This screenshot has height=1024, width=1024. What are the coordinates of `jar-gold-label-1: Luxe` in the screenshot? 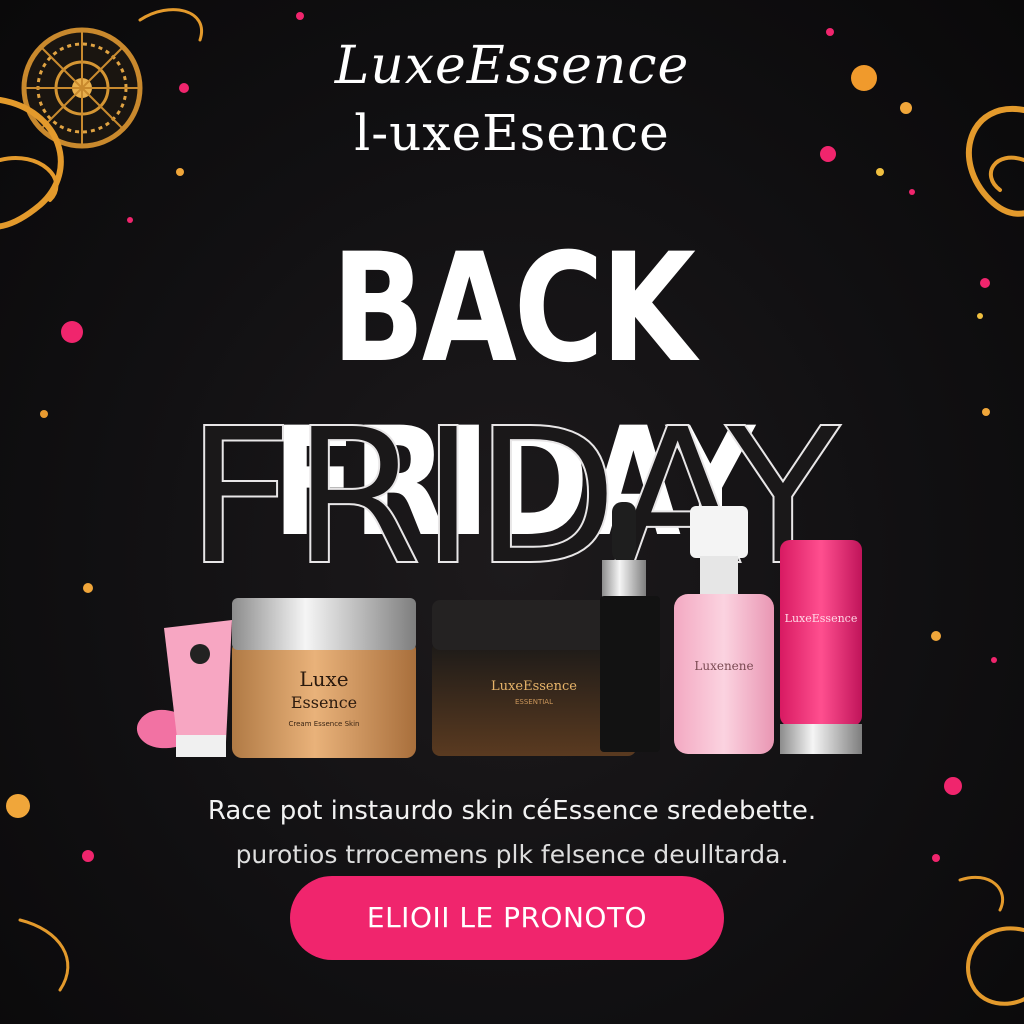 It's located at (323, 679).